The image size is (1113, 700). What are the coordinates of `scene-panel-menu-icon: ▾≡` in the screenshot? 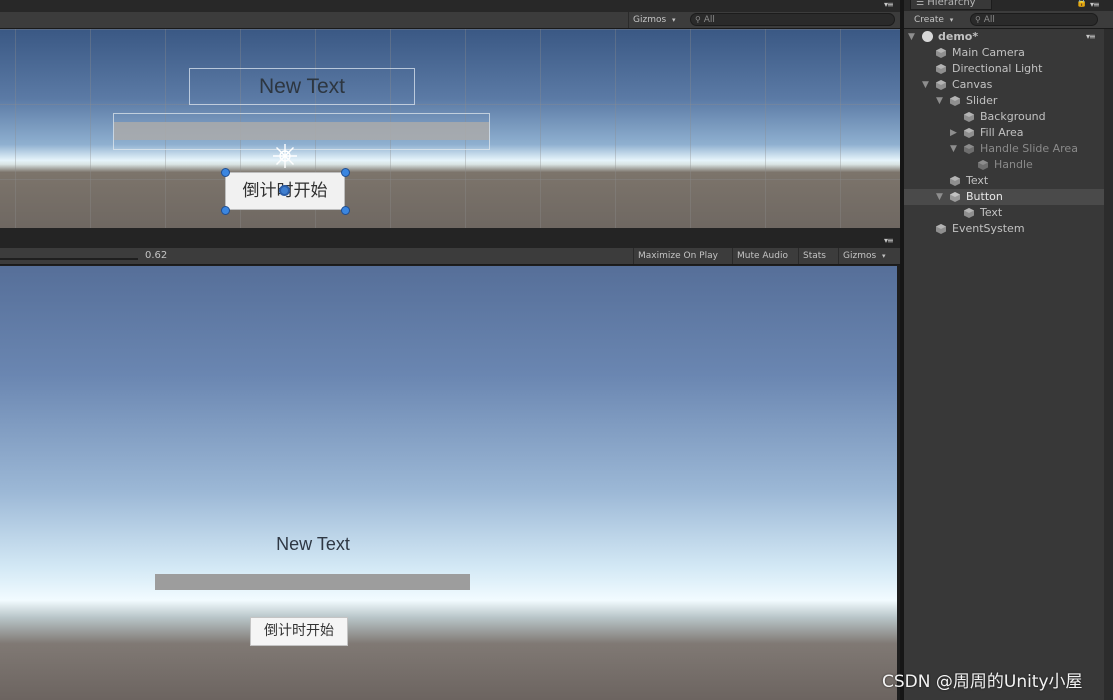 It's located at (889, 4).